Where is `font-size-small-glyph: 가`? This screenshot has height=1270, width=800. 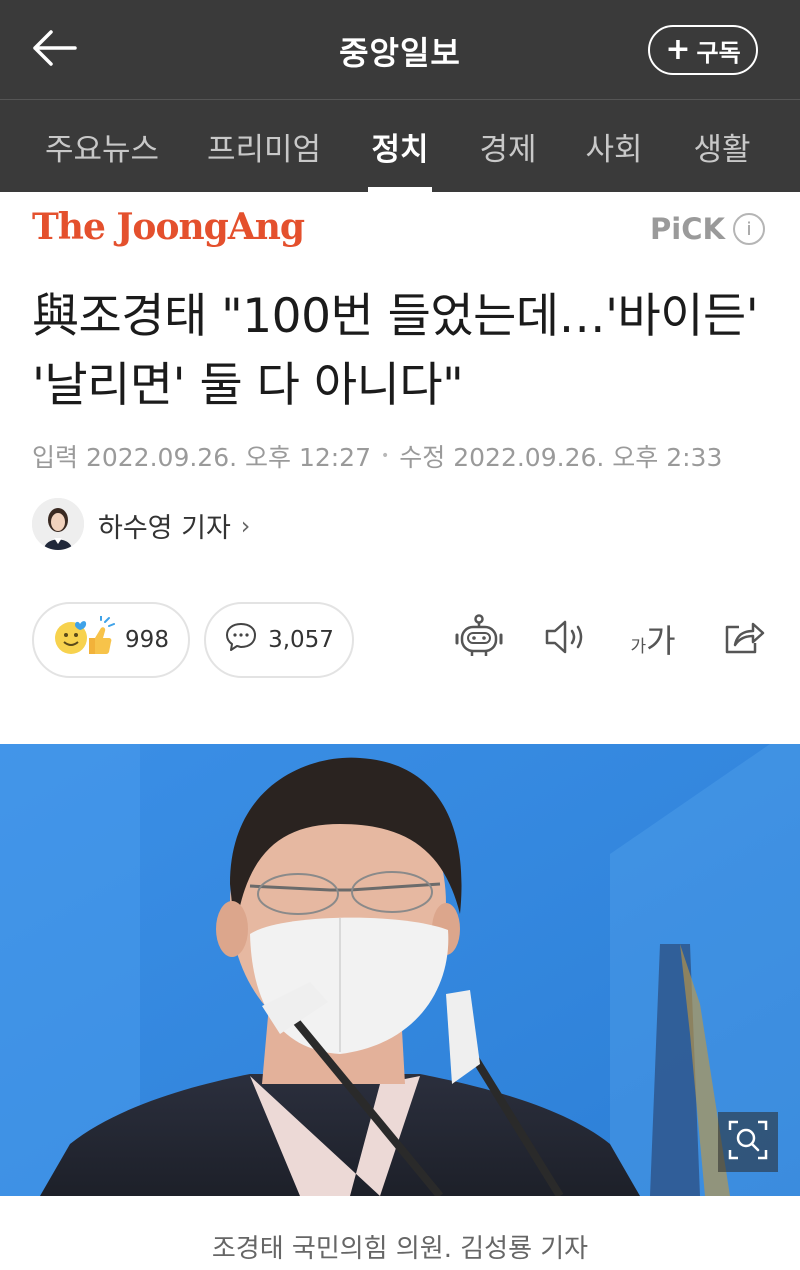
font-size-small-glyph: 가 is located at coordinates (638, 647).